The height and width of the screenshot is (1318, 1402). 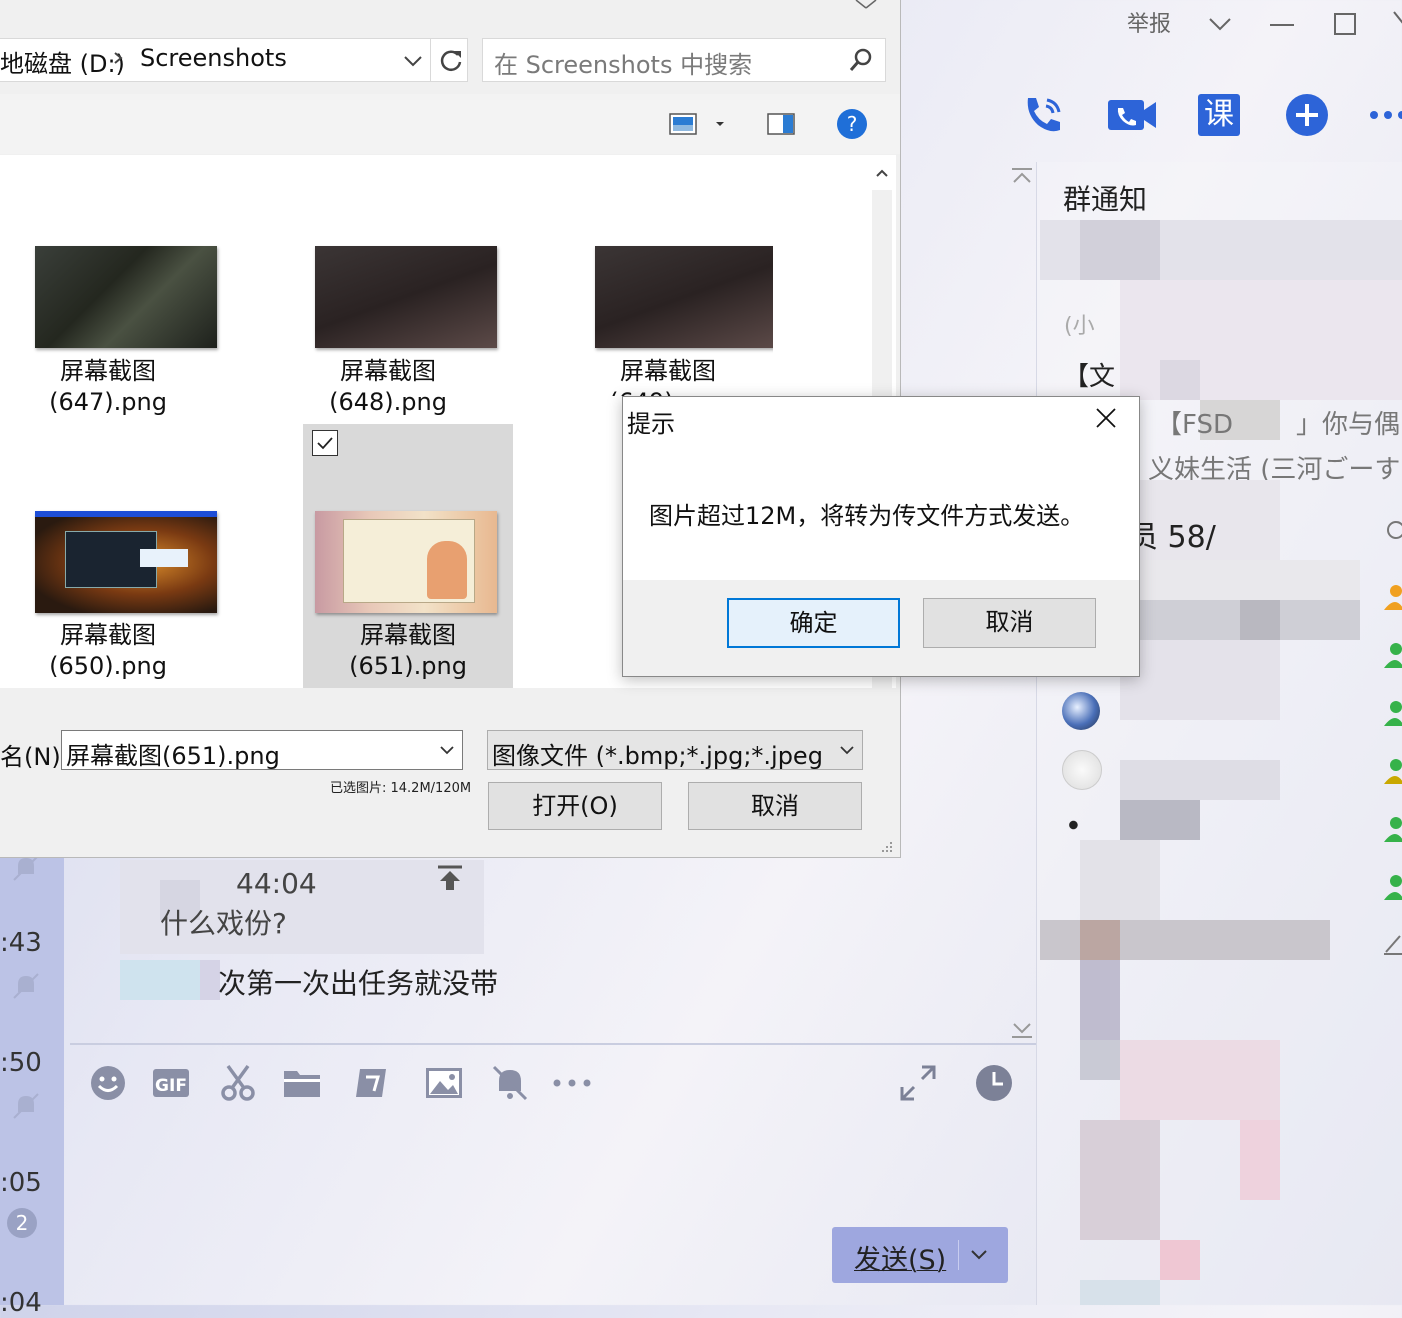 What do you see at coordinates (21, 1303) in the screenshot?
I see `conversation-time: :04` at bounding box center [21, 1303].